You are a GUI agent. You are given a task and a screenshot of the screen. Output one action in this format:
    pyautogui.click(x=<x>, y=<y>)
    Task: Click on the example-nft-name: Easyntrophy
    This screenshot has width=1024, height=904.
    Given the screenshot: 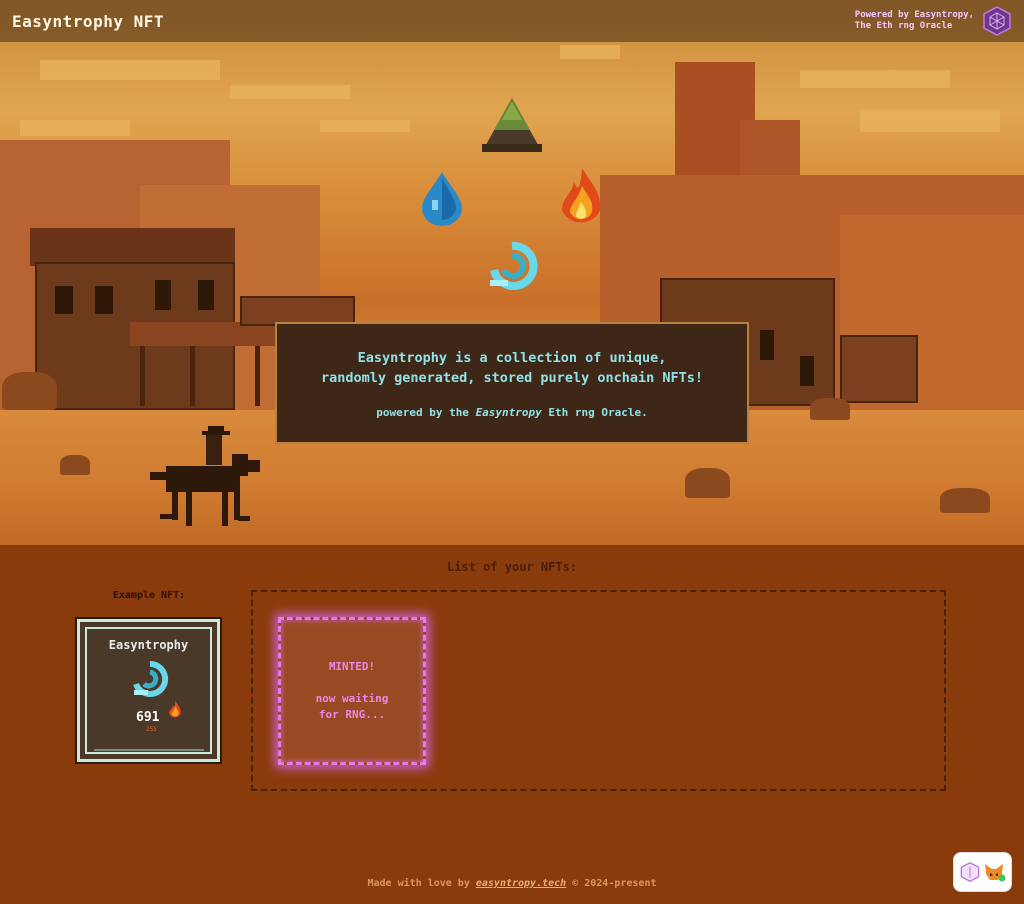 What is the action you would take?
    pyautogui.click(x=148, y=645)
    